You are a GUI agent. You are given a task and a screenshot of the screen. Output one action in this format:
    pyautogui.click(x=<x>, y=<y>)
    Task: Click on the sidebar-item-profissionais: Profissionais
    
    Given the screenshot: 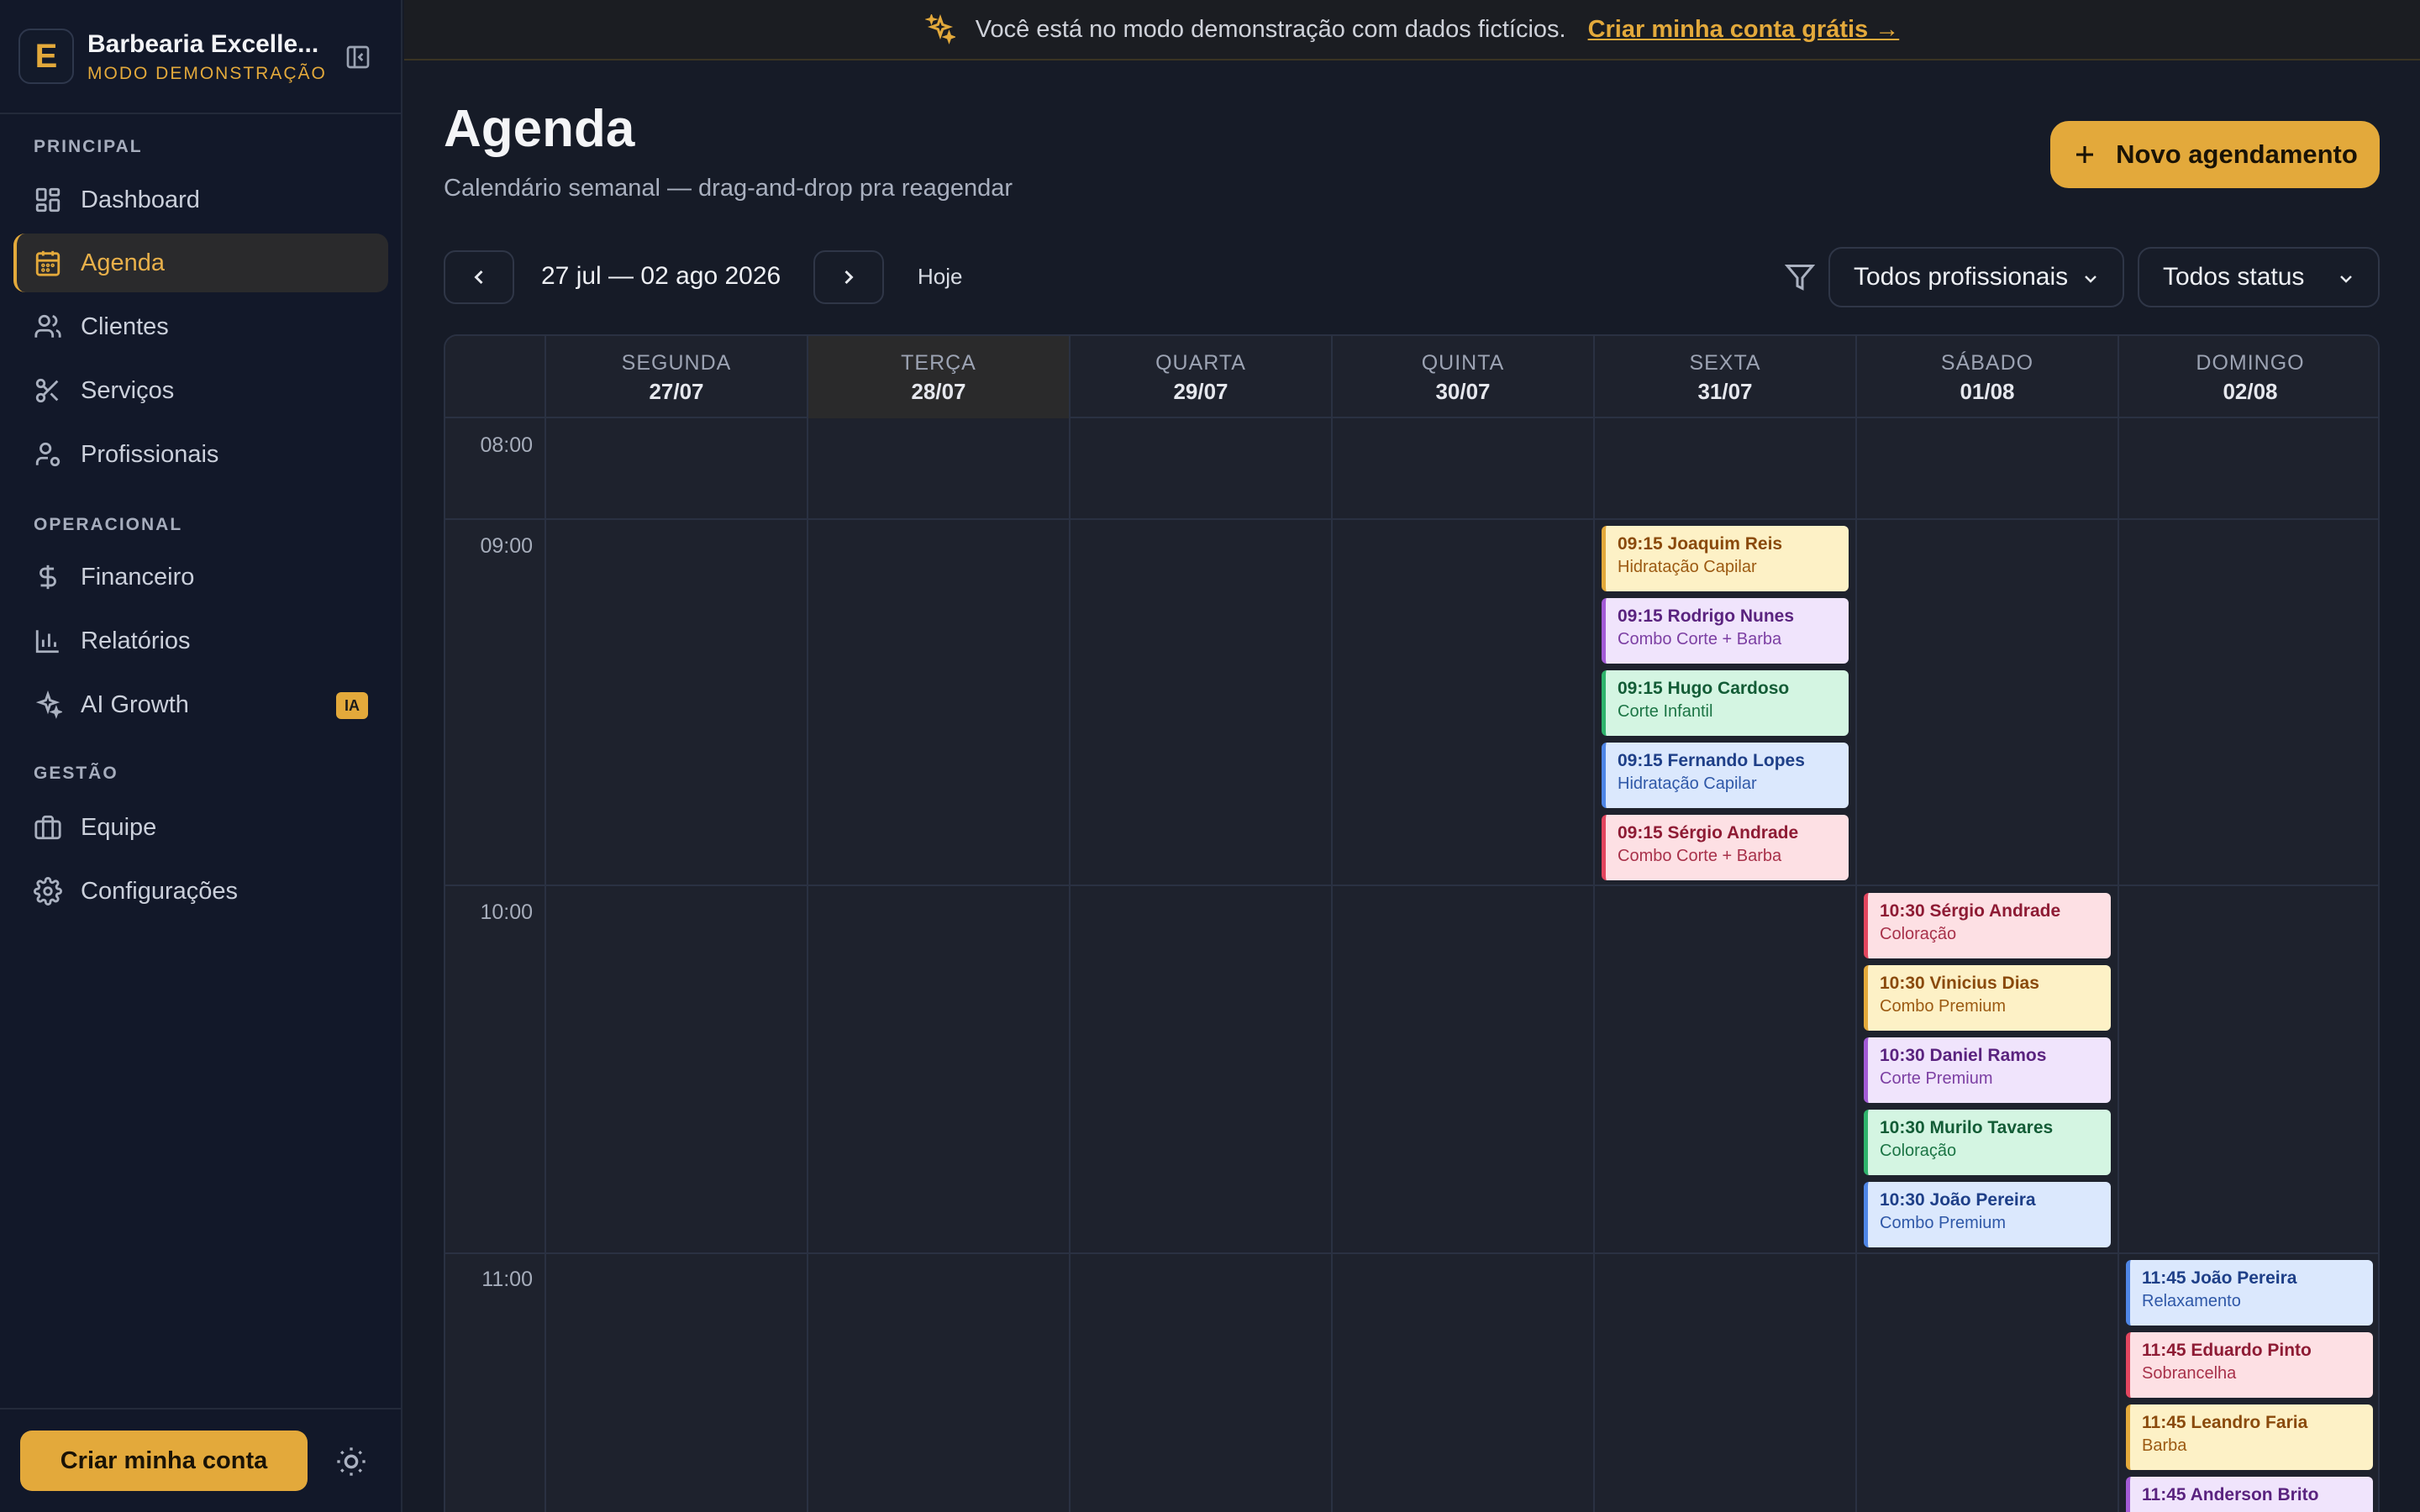 What is the action you would take?
    pyautogui.click(x=200, y=454)
    